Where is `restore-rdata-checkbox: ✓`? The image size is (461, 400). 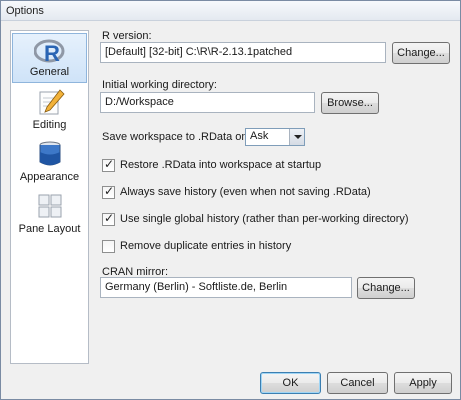 restore-rdata-checkbox: ✓ is located at coordinates (108, 164).